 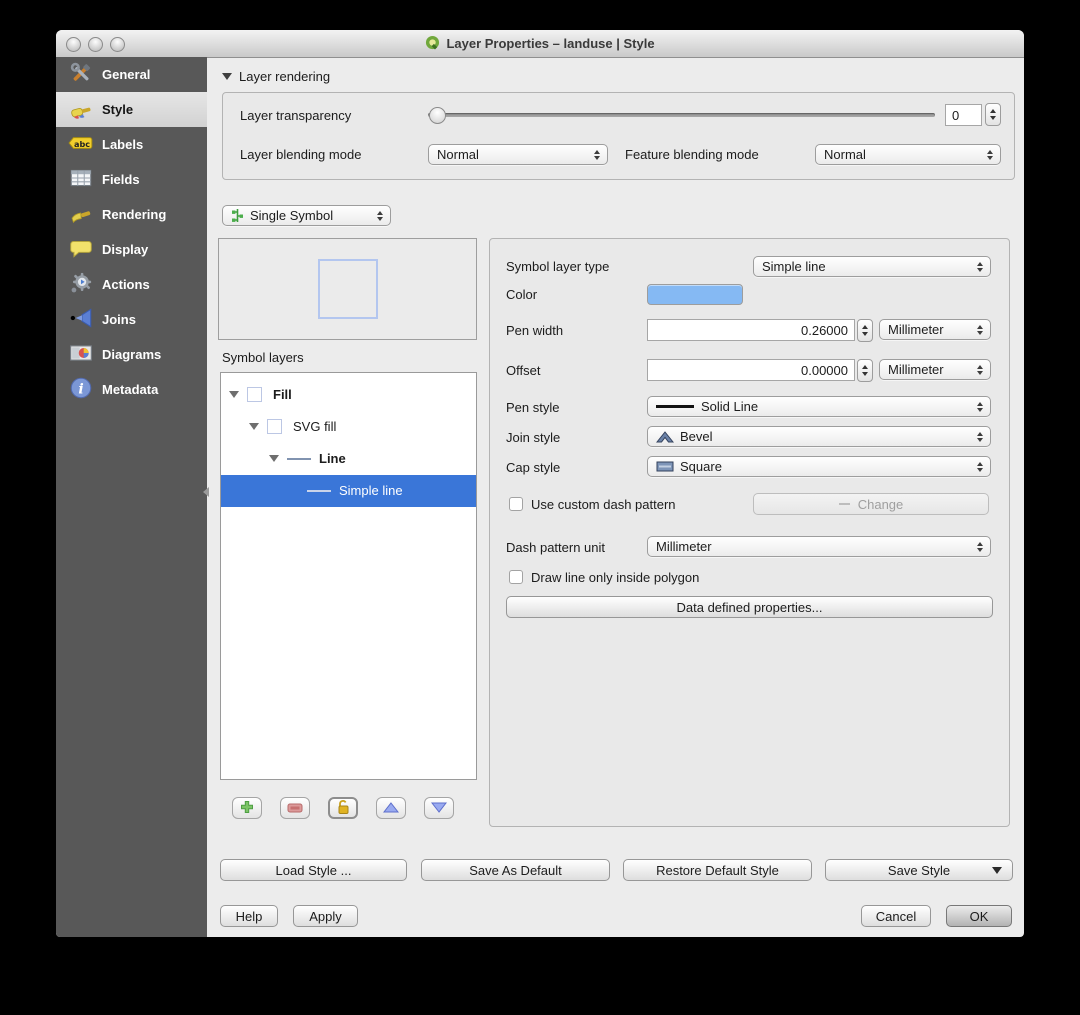 What do you see at coordinates (254, 394) in the screenshot?
I see `fill-preview-checkbox` at bounding box center [254, 394].